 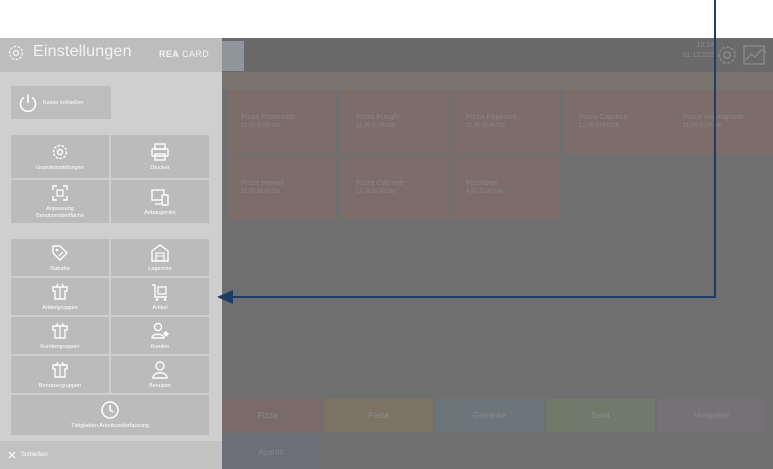 What do you see at coordinates (482, 182) in the screenshot?
I see `product-name: Pizzabrot` at bounding box center [482, 182].